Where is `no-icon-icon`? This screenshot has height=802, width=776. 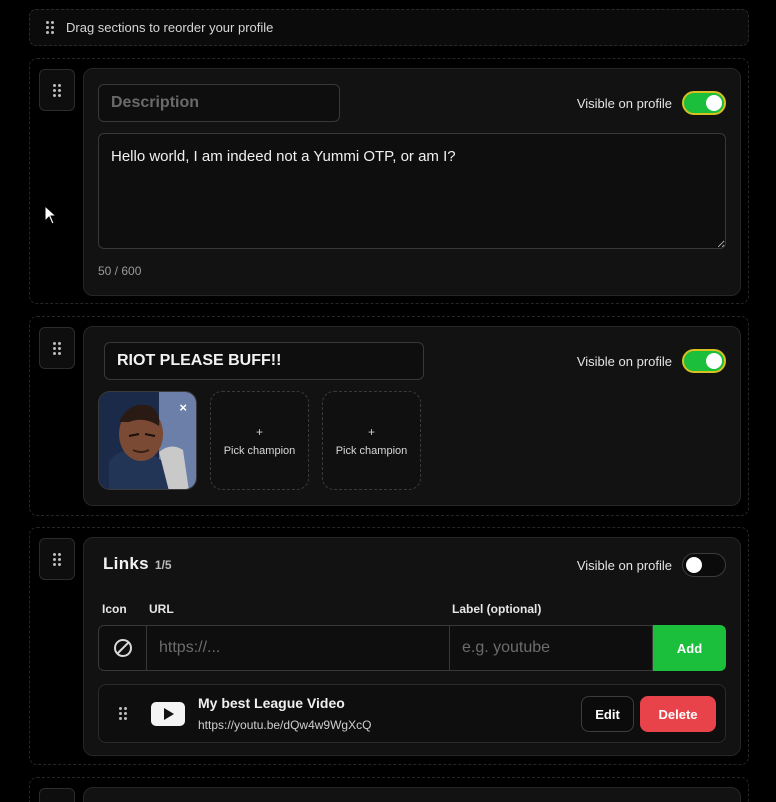
no-icon-icon is located at coordinates (122, 648).